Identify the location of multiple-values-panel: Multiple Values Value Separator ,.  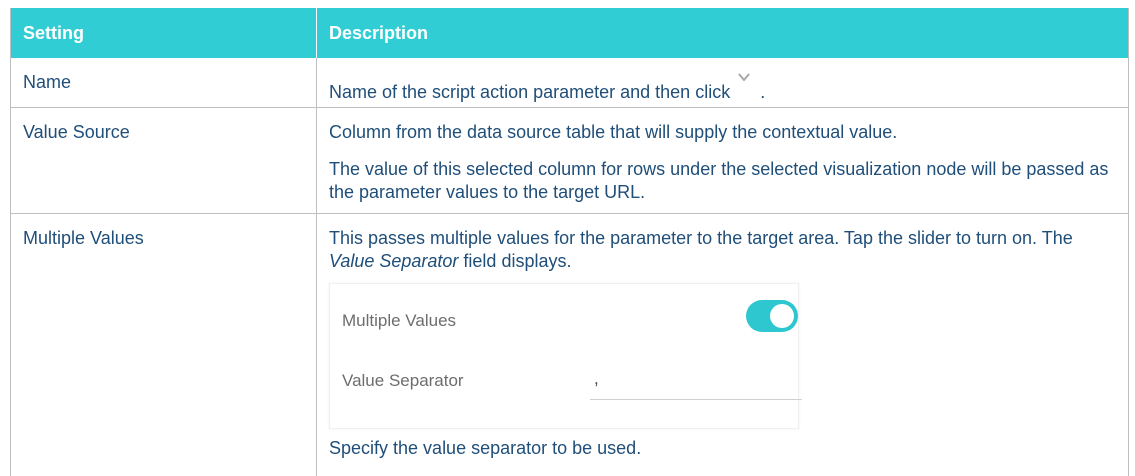
(565, 356).